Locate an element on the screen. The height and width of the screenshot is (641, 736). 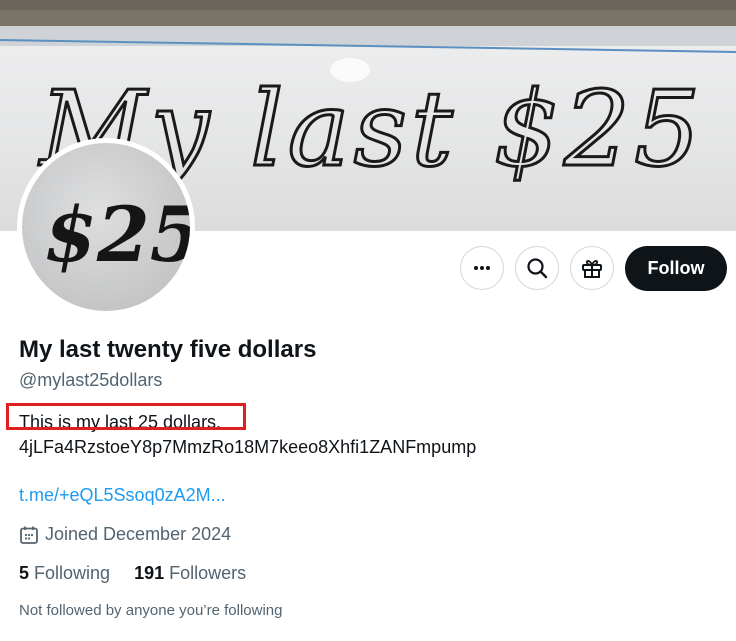
search-icon is located at coordinates (537, 268).